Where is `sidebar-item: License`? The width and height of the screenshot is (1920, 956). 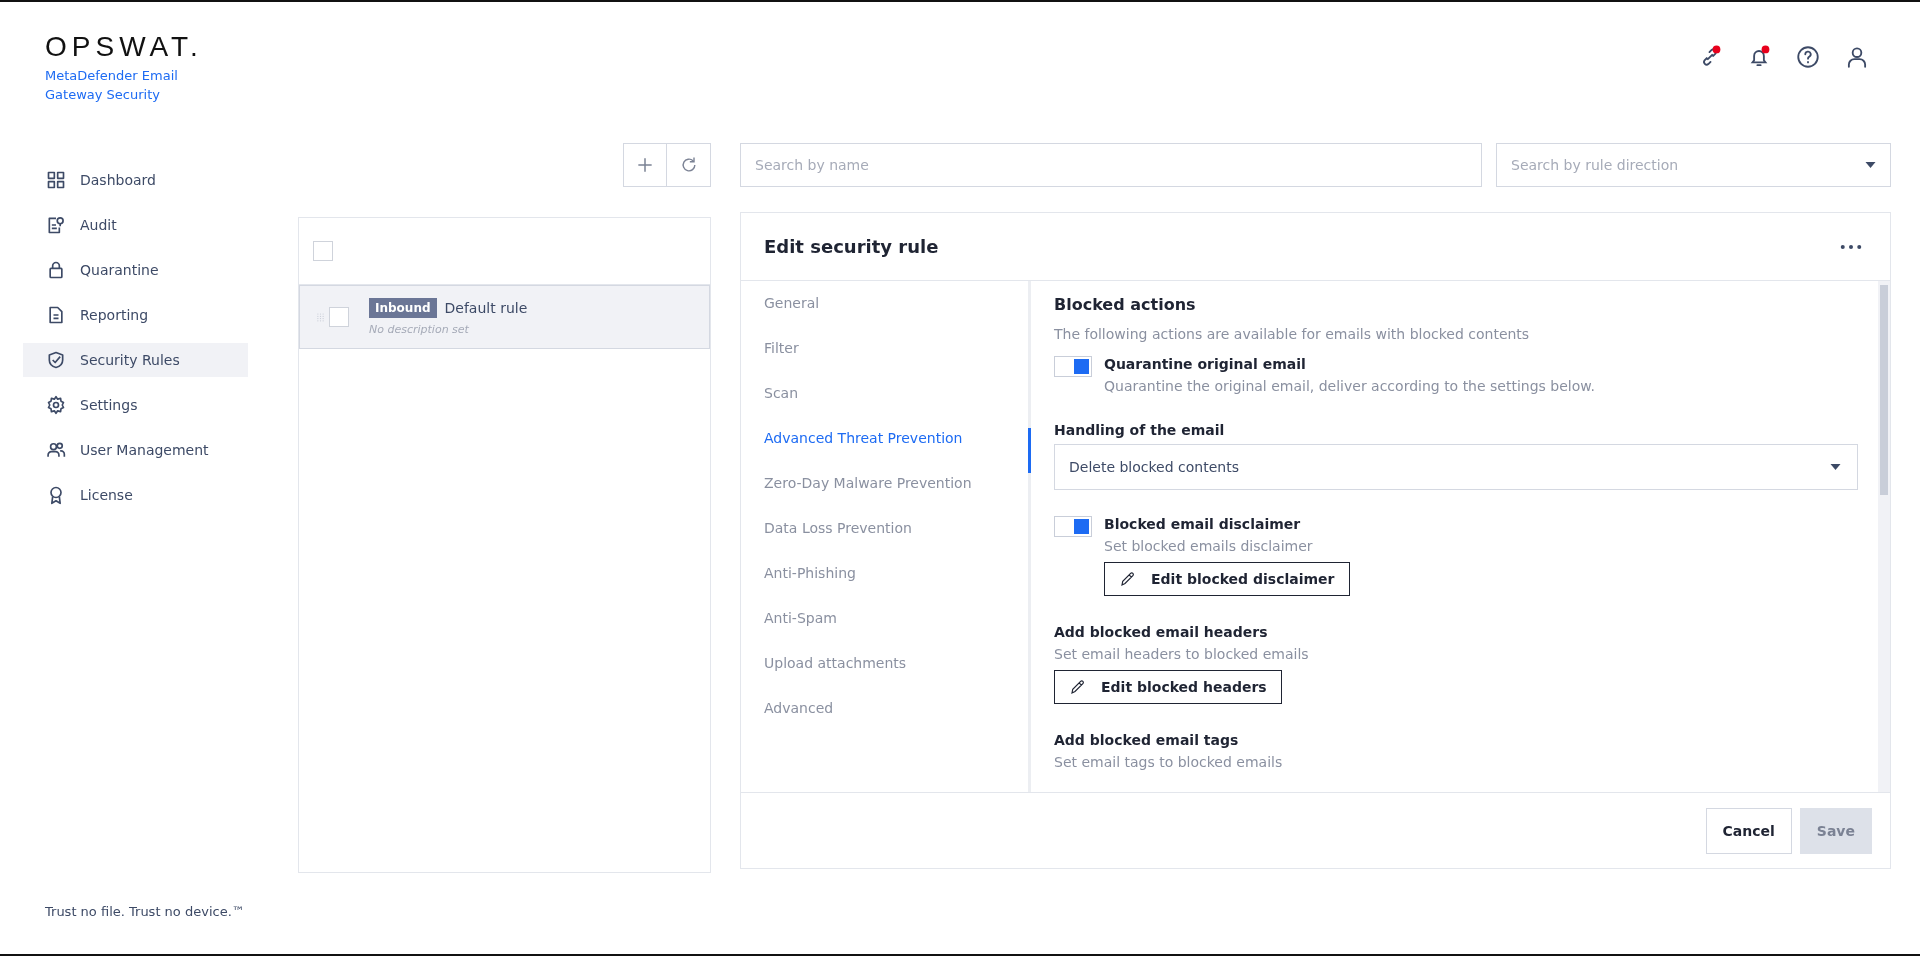 sidebar-item: License is located at coordinates (135, 495).